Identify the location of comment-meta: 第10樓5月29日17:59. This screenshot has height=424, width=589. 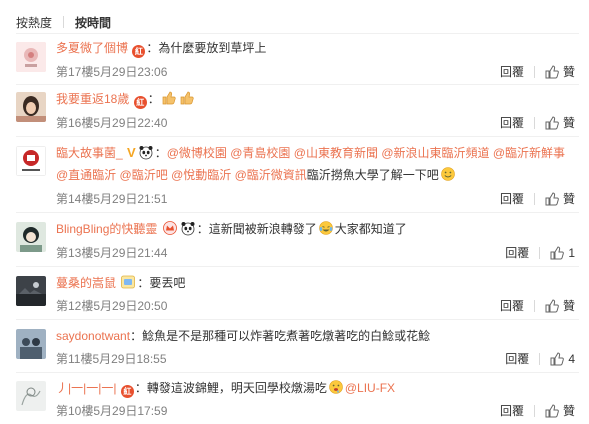
(112, 411).